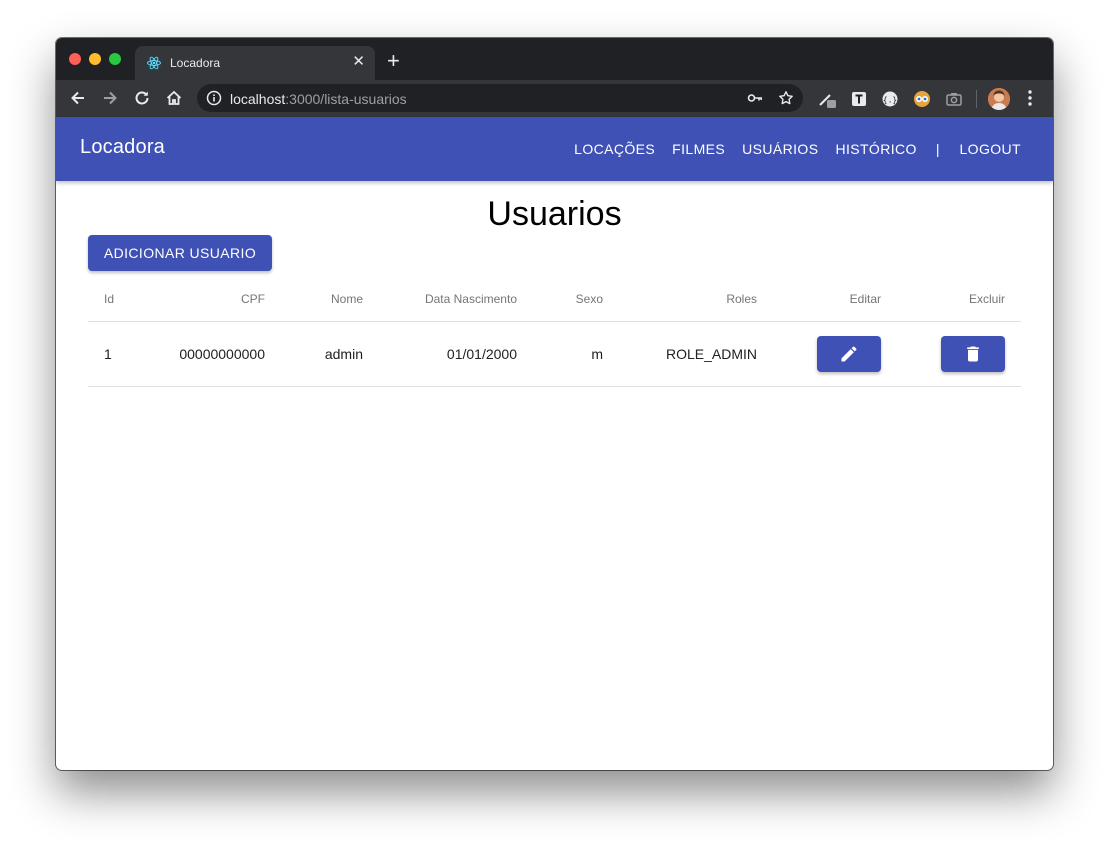 The image size is (1109, 844). What do you see at coordinates (456, 299) in the screenshot?
I see `col-header-data-nascimento: Data Nascimento` at bounding box center [456, 299].